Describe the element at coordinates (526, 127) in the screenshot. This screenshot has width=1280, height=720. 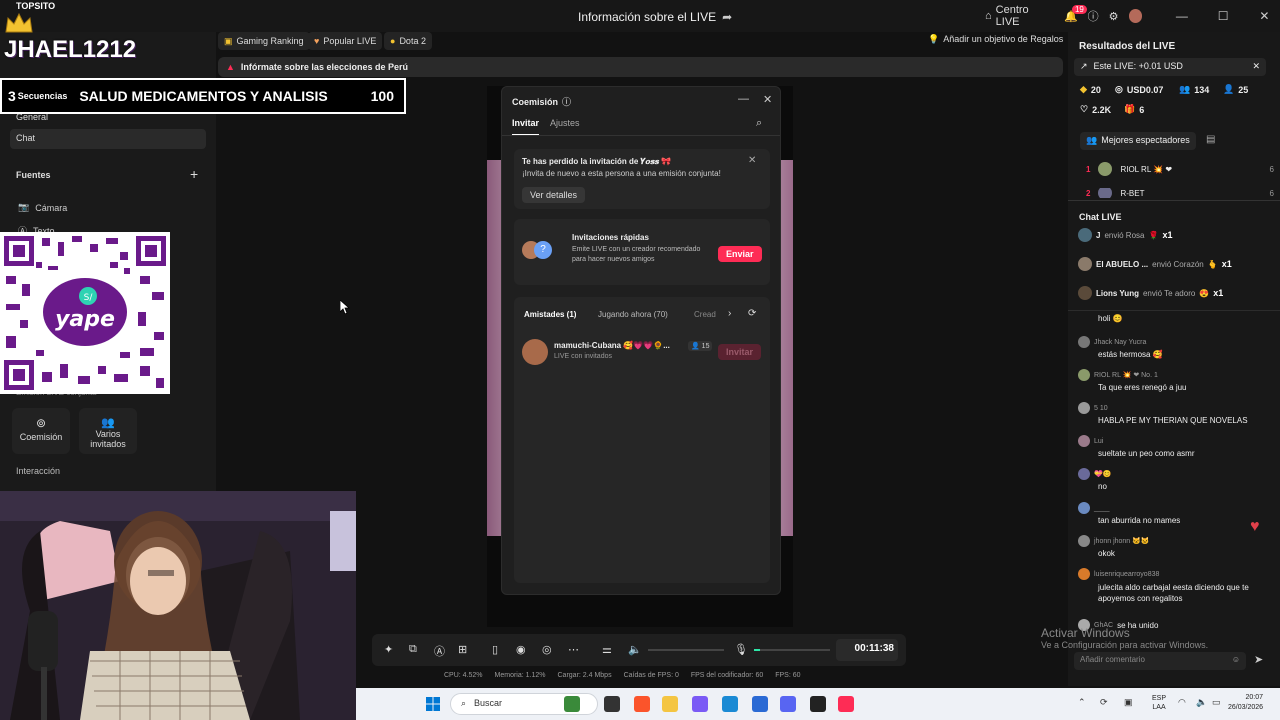
I see `tab-invitar: Invitar` at that location.